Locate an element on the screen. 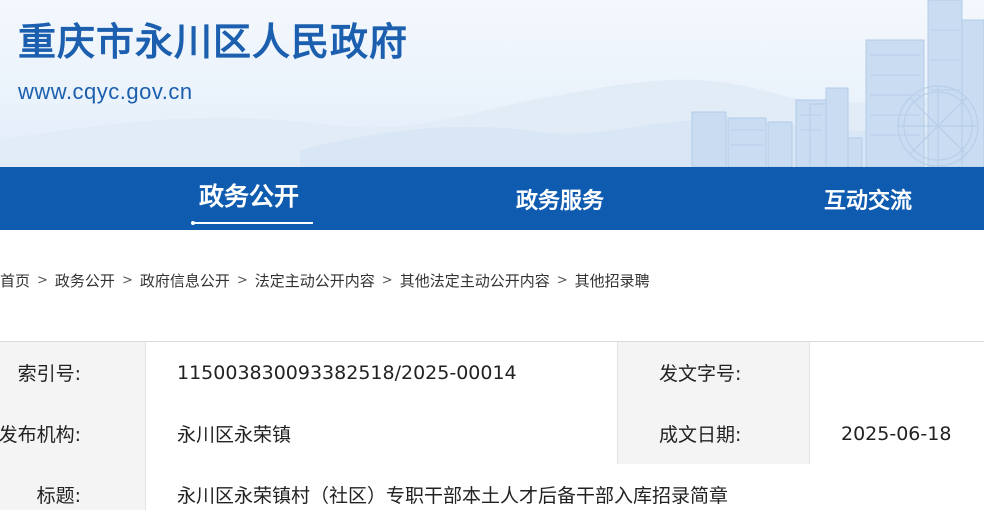  breadcrumb-home: 首页 is located at coordinates (15, 280).